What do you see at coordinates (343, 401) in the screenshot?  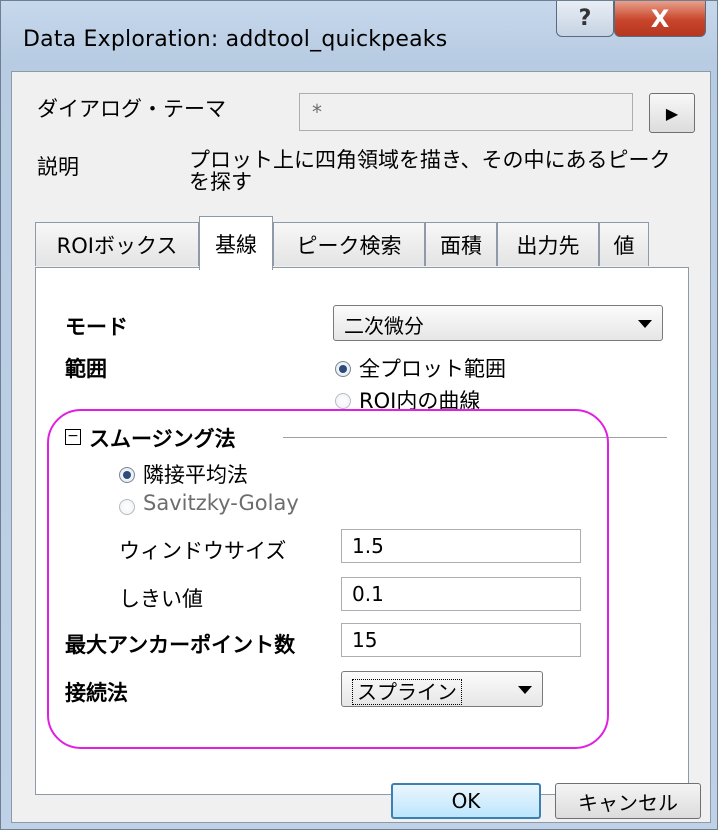 I see `range-roi-curve-radio` at bounding box center [343, 401].